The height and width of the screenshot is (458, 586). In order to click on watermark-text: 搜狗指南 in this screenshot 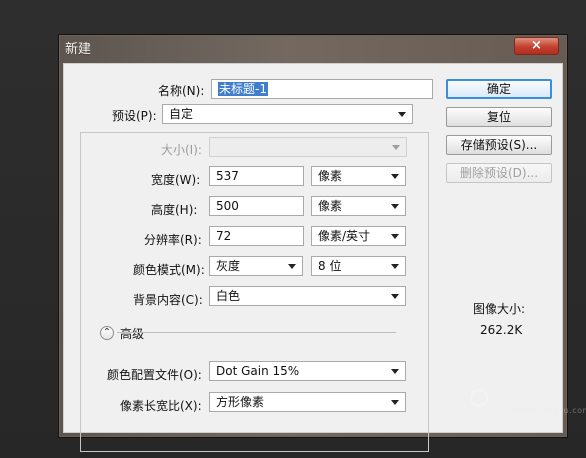, I will do `click(516, 397)`.